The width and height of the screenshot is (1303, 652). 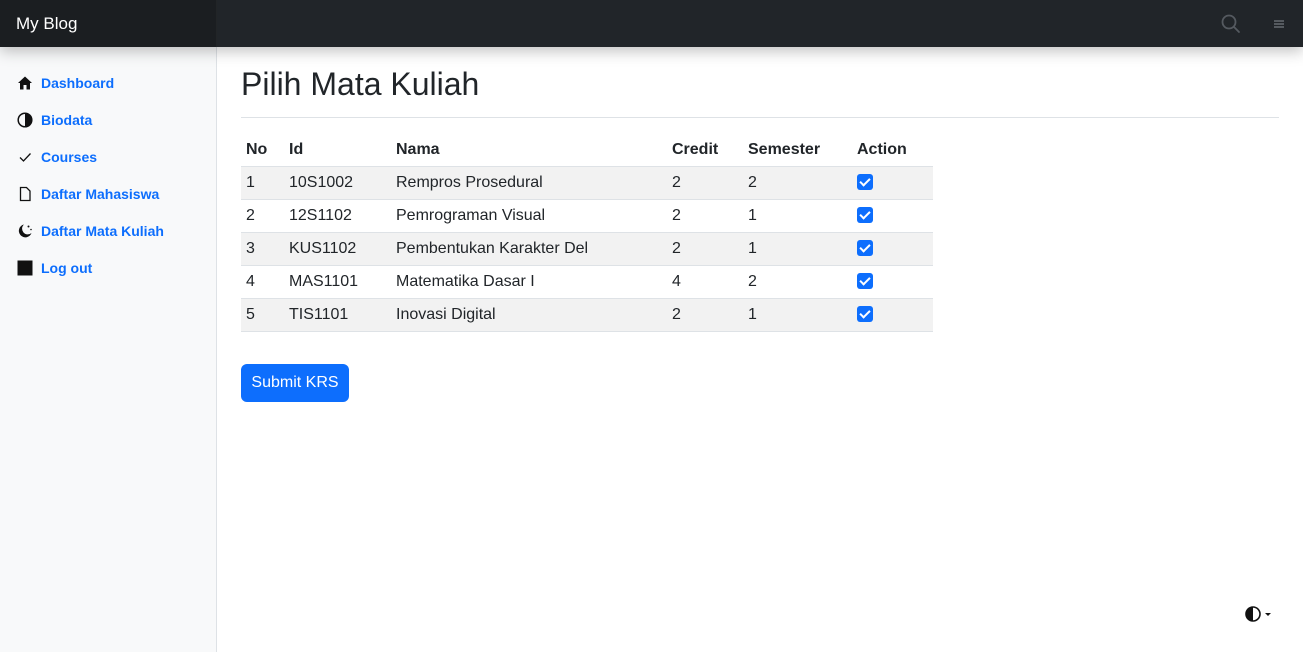 I want to click on hamburger-icon, so click(x=1279, y=24).